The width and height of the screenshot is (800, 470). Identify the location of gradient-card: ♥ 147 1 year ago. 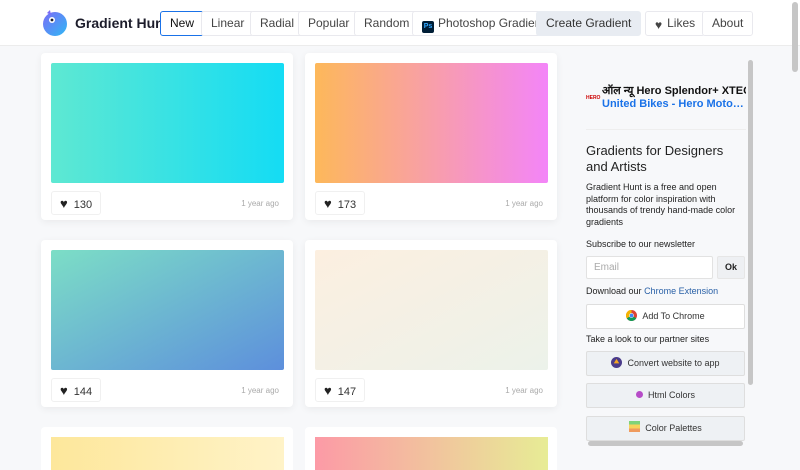
(431, 323).